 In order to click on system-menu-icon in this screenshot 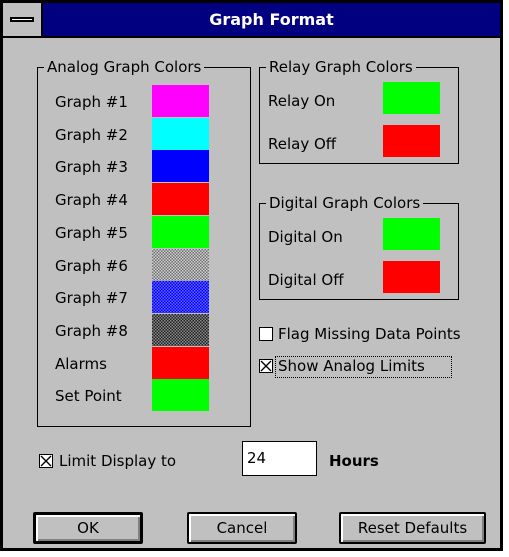, I will do `click(22, 19)`.